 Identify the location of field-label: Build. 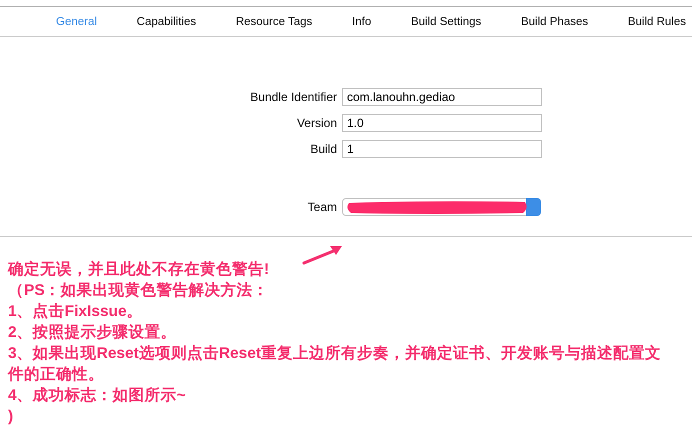
(323, 149).